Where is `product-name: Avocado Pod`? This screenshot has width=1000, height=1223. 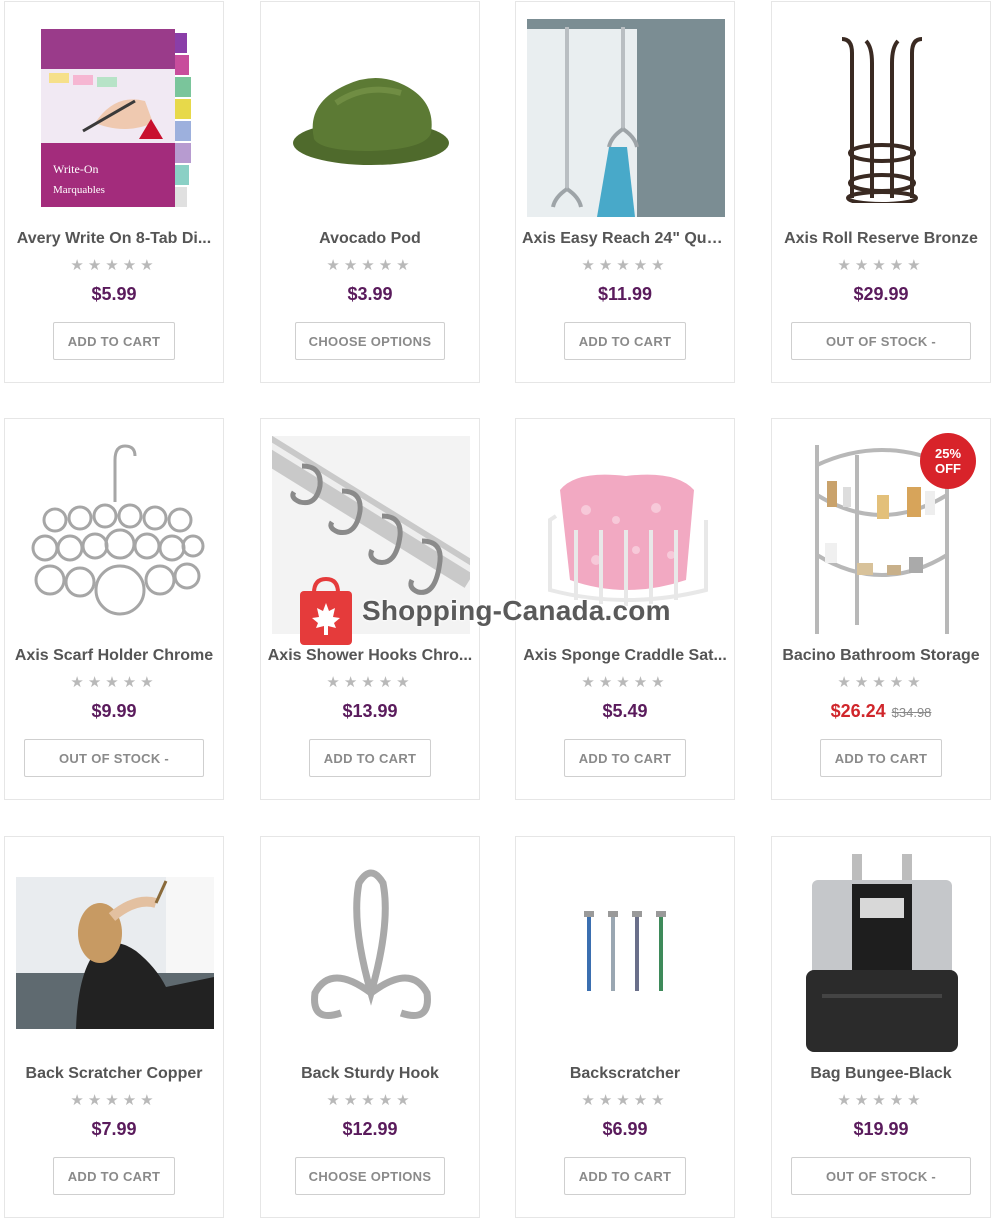
product-name: Avocado Pod is located at coordinates (370, 239).